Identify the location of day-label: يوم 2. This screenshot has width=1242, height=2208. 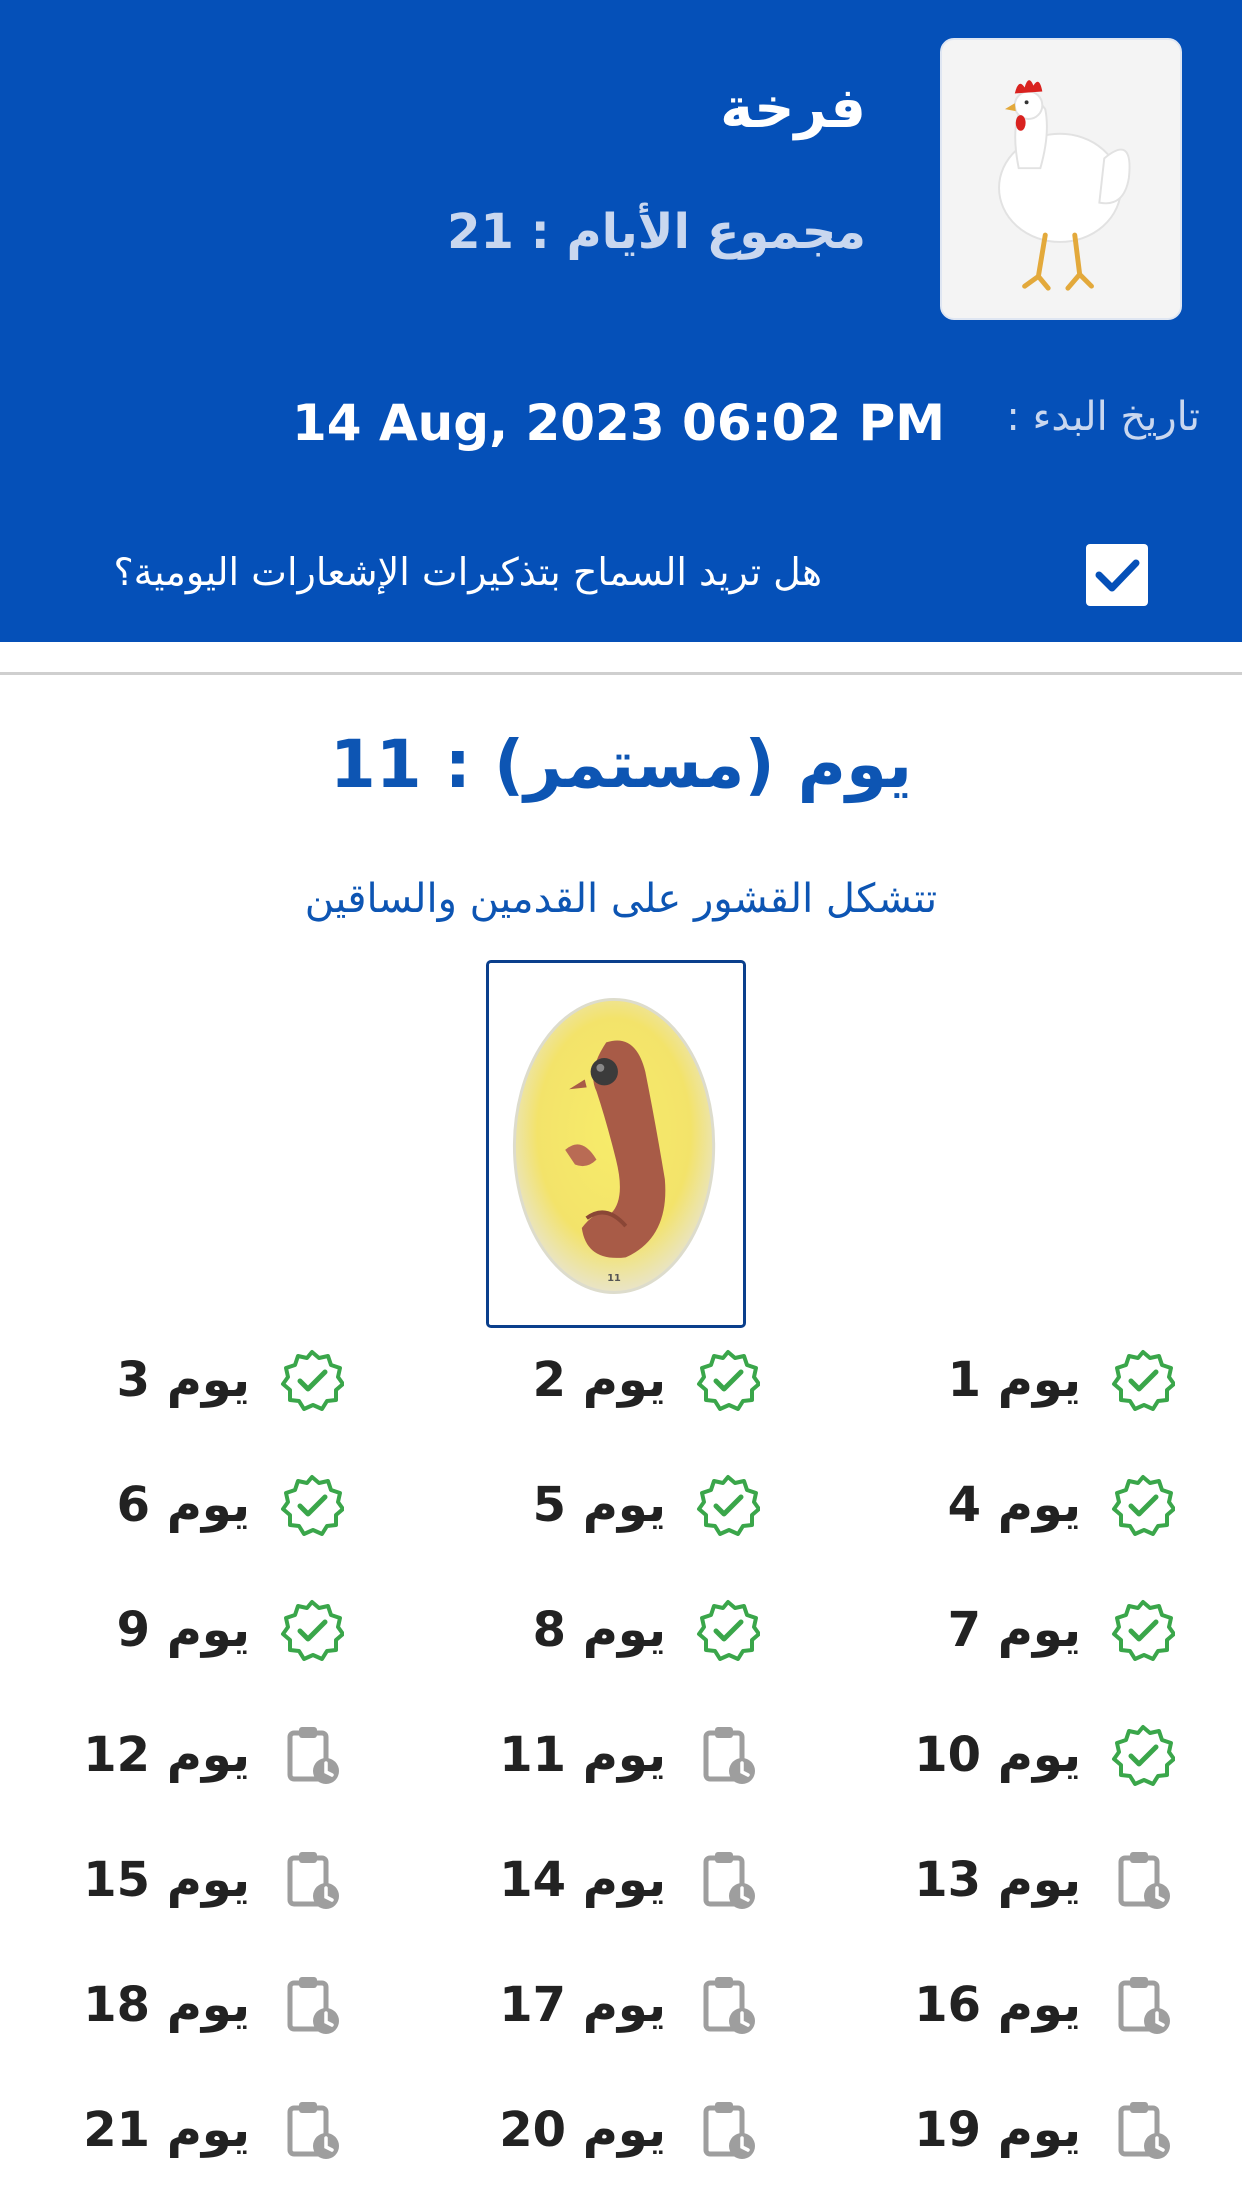
(599, 1380).